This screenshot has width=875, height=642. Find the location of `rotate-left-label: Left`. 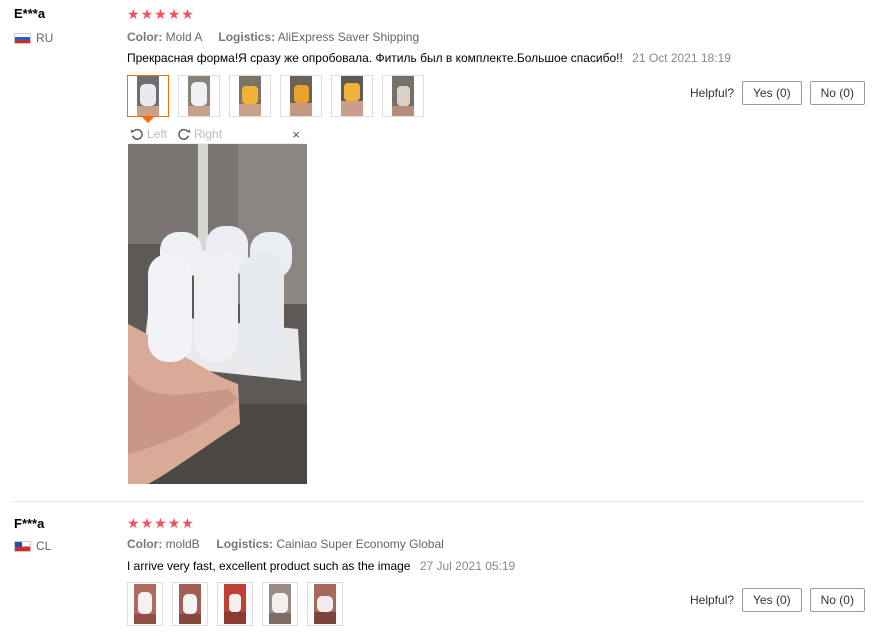

rotate-left-label: Left is located at coordinates (157, 134).